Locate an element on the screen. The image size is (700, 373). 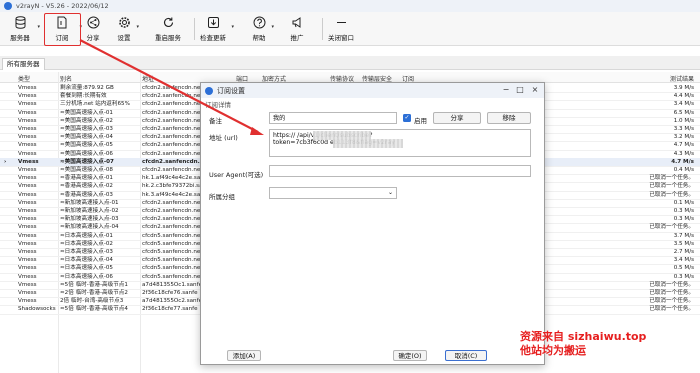
dialog-minimize-button: − is located at coordinates (506, 90).